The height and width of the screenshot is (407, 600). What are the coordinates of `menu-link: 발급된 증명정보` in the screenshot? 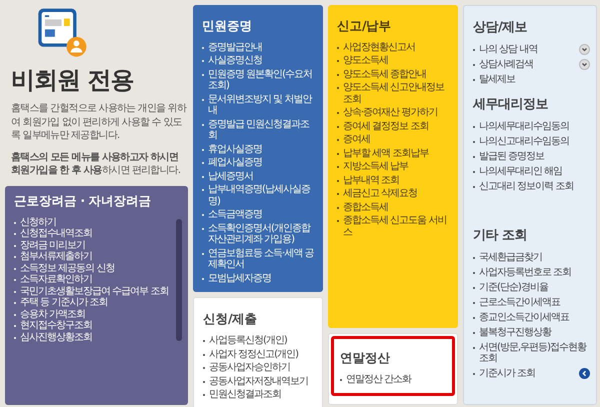 It's located at (511, 156).